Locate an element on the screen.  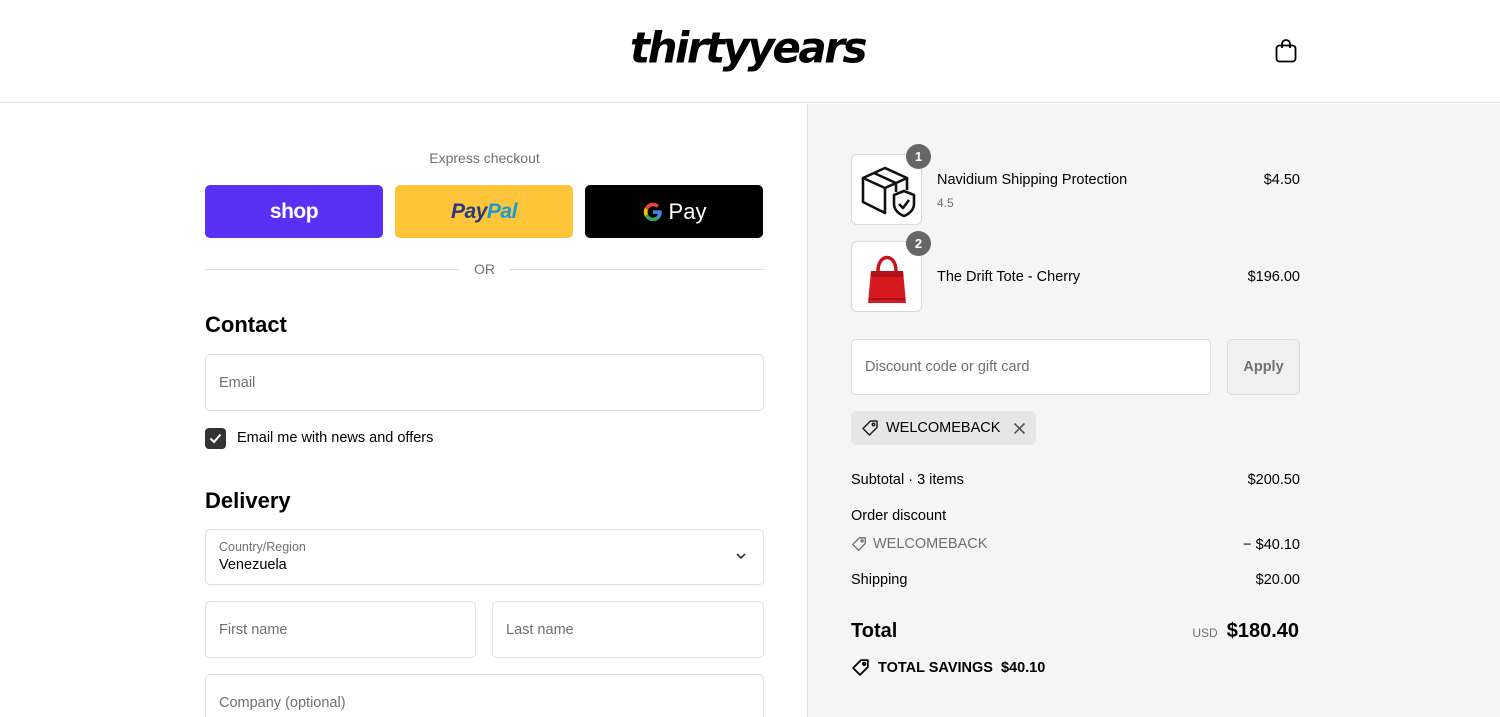
total-savings-value: $40.10 is located at coordinates (1023, 667).